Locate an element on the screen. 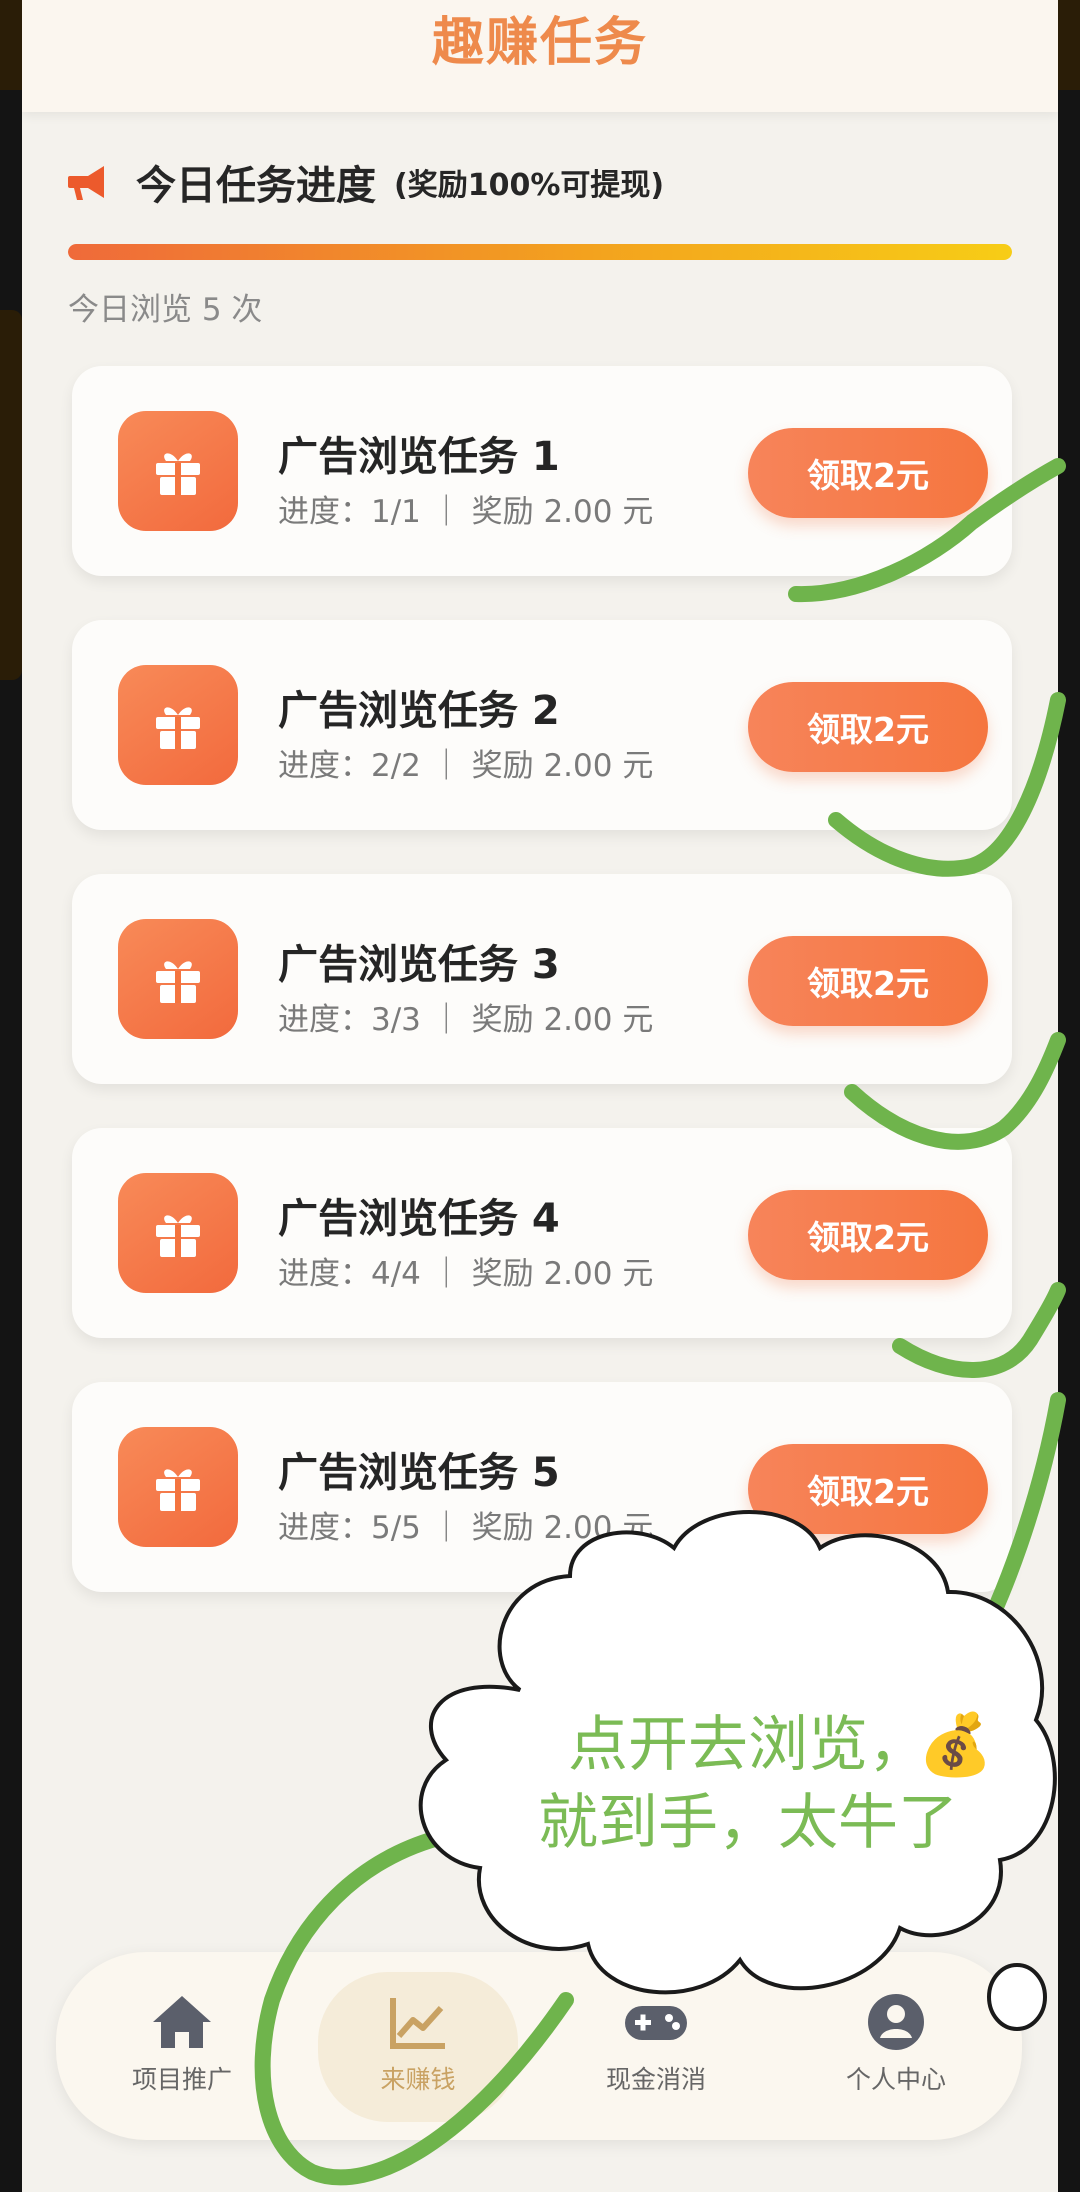  app-header: 趣赚任务 is located at coordinates (540, 56).